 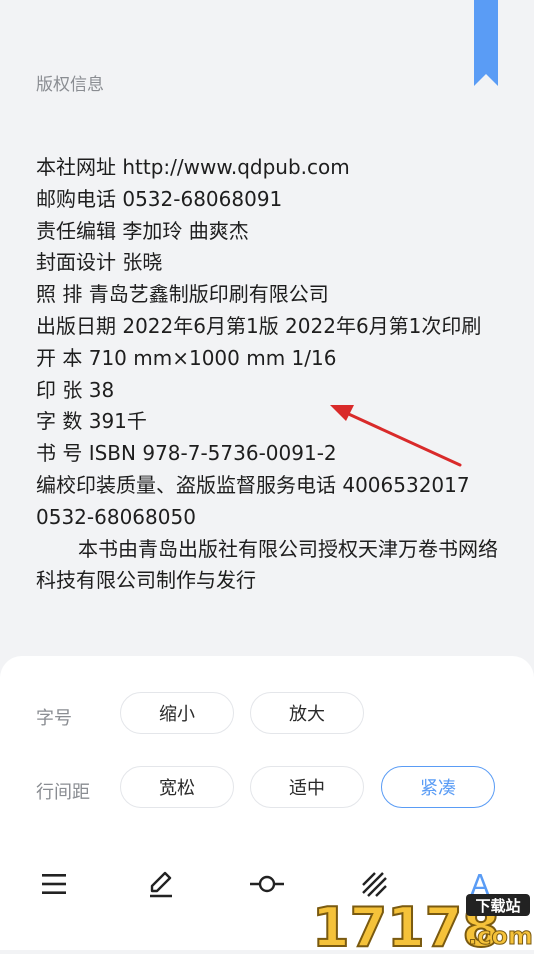 What do you see at coordinates (438, 787) in the screenshot?
I see `spacing-compact-button: 紧凑` at bounding box center [438, 787].